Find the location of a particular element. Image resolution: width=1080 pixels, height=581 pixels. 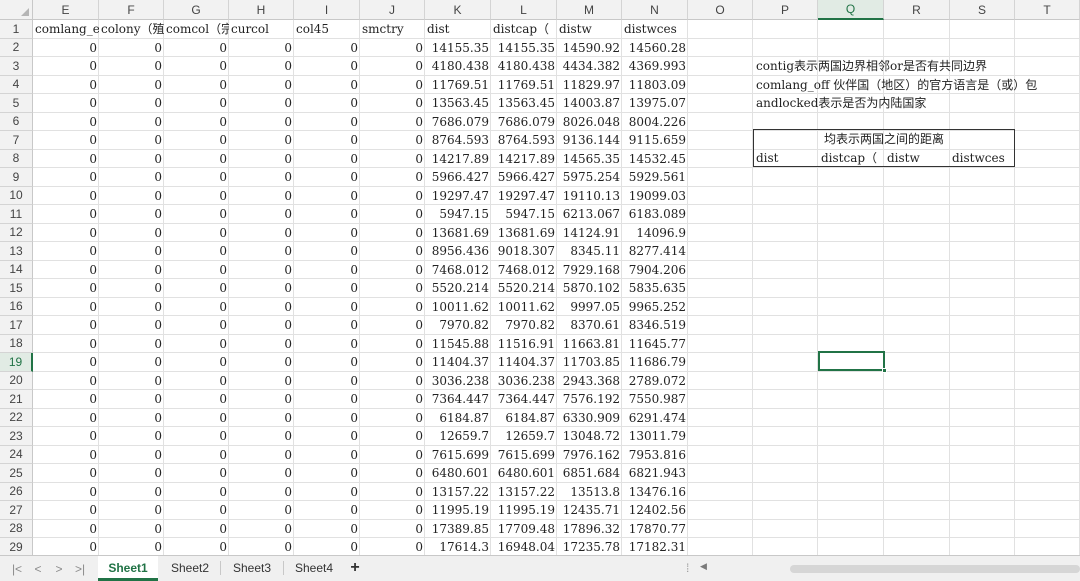

row-header-3: 3 is located at coordinates (16, 66).